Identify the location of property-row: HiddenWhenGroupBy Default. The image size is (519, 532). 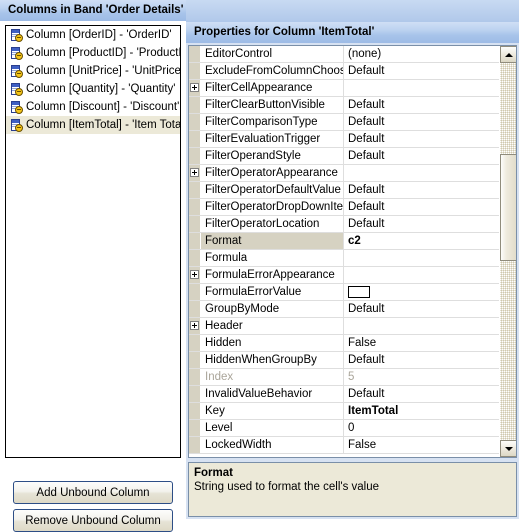
(344, 360).